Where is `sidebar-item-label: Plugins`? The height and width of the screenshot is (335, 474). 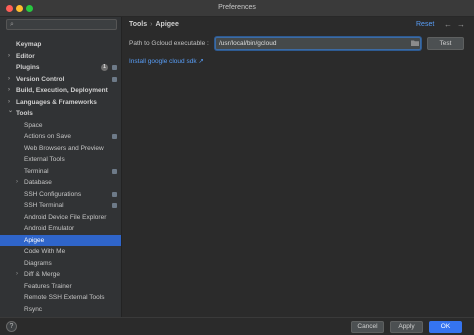
sidebar-item-label: Plugins is located at coordinates (28, 67).